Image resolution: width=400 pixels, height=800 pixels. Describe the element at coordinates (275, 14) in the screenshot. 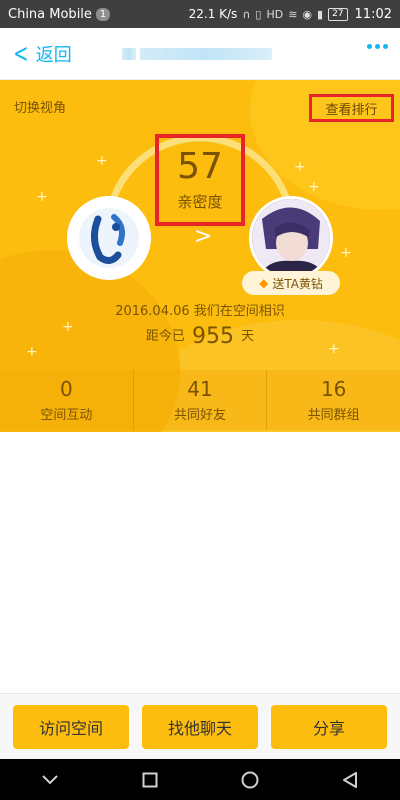

I see `hd-badge: HD` at that location.